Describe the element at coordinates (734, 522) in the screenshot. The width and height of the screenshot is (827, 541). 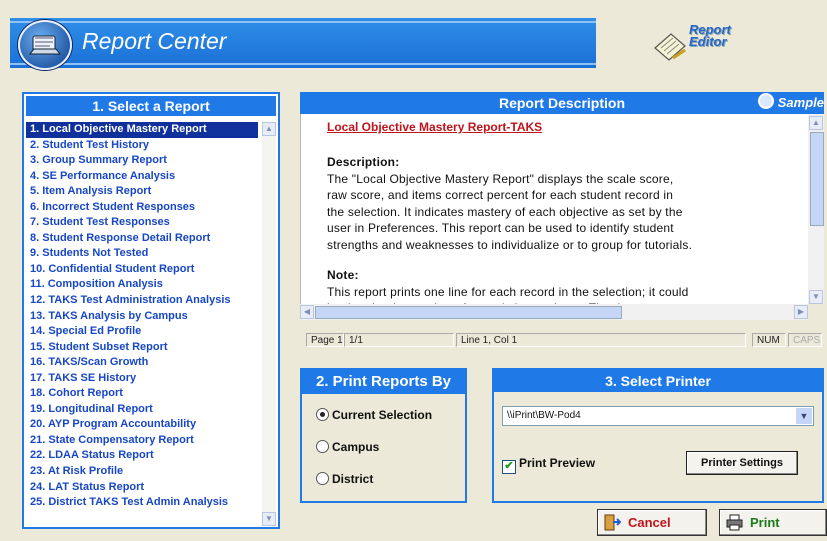
I see `printer-icon` at that location.